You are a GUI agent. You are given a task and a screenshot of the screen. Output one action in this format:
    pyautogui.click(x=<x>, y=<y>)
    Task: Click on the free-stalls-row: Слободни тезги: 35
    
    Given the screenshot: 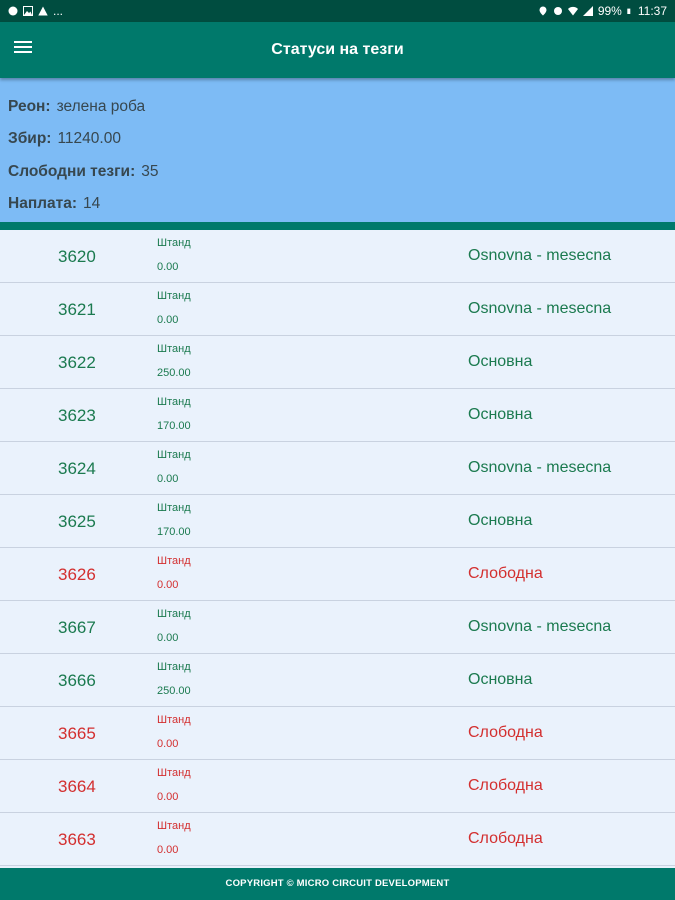 What is the action you would take?
    pyautogui.click(x=83, y=172)
    